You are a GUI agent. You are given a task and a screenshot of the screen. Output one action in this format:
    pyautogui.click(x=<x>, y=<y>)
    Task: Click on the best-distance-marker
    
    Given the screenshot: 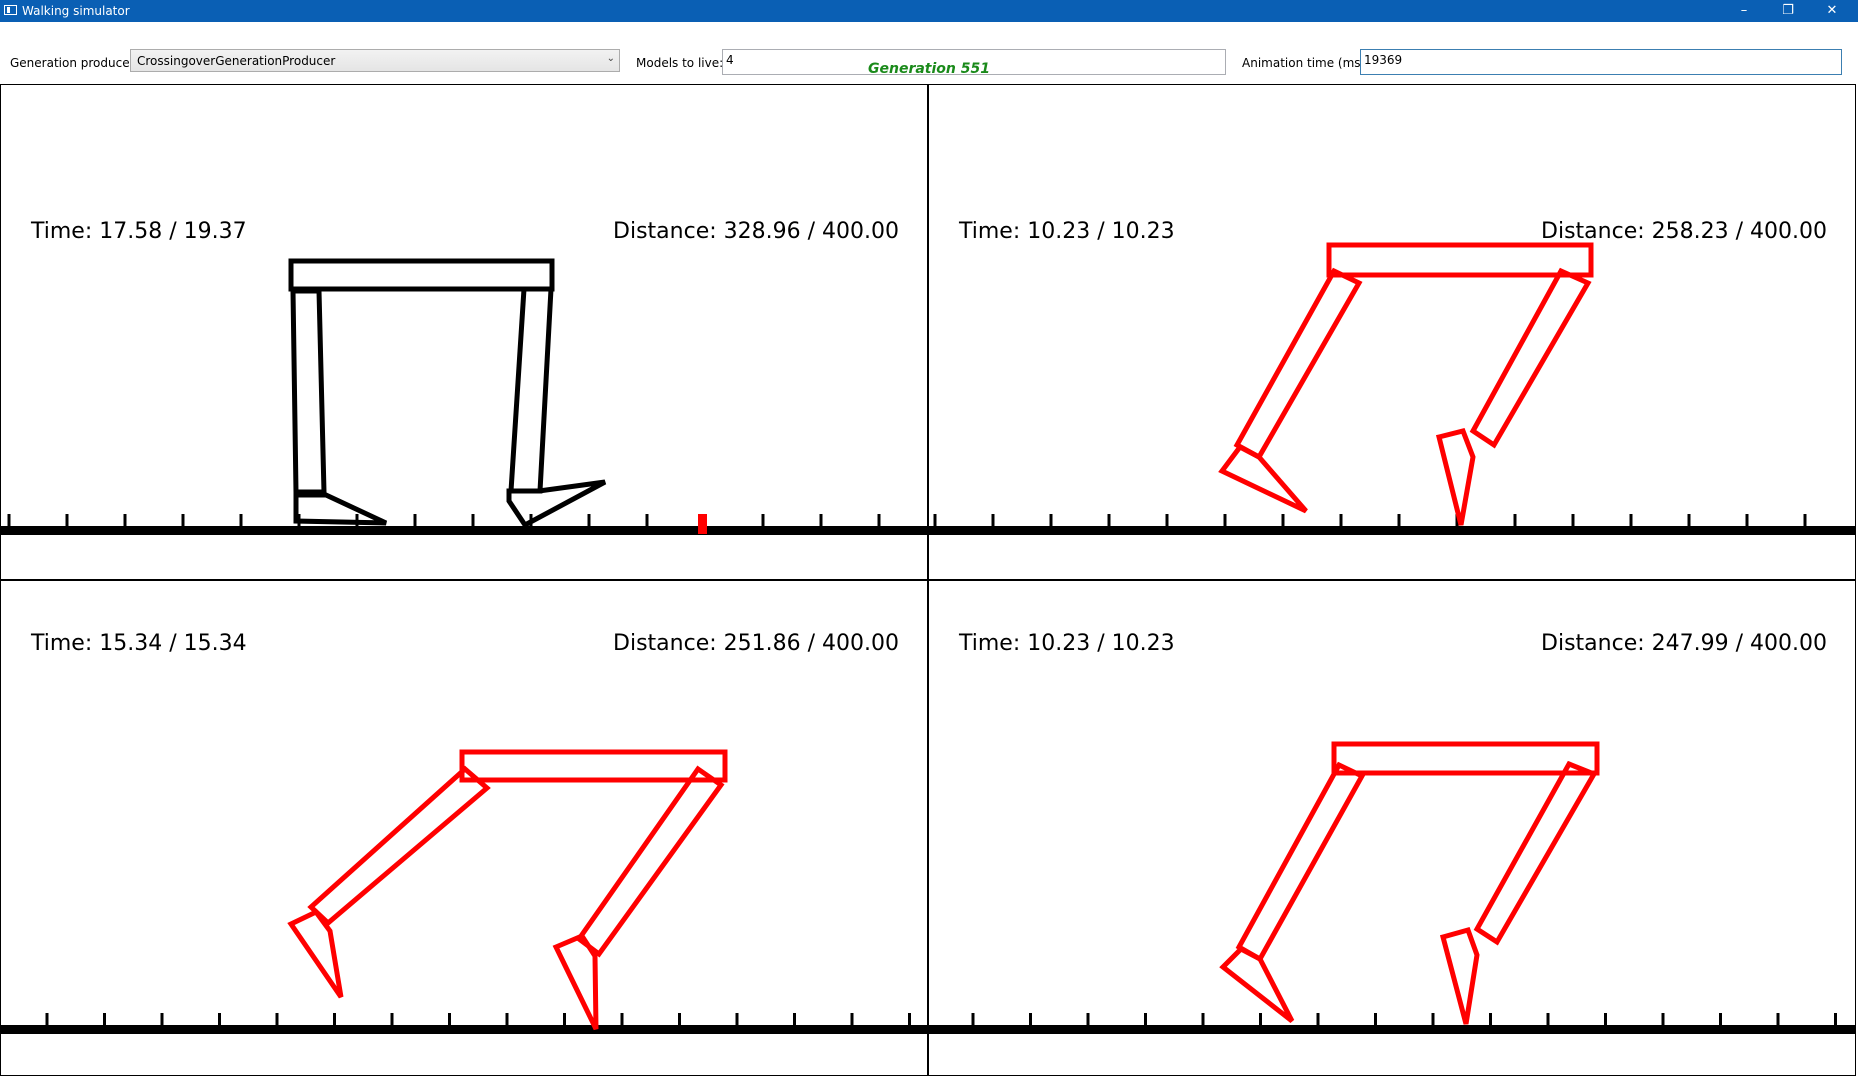 What is the action you would take?
    pyautogui.click(x=702, y=524)
    